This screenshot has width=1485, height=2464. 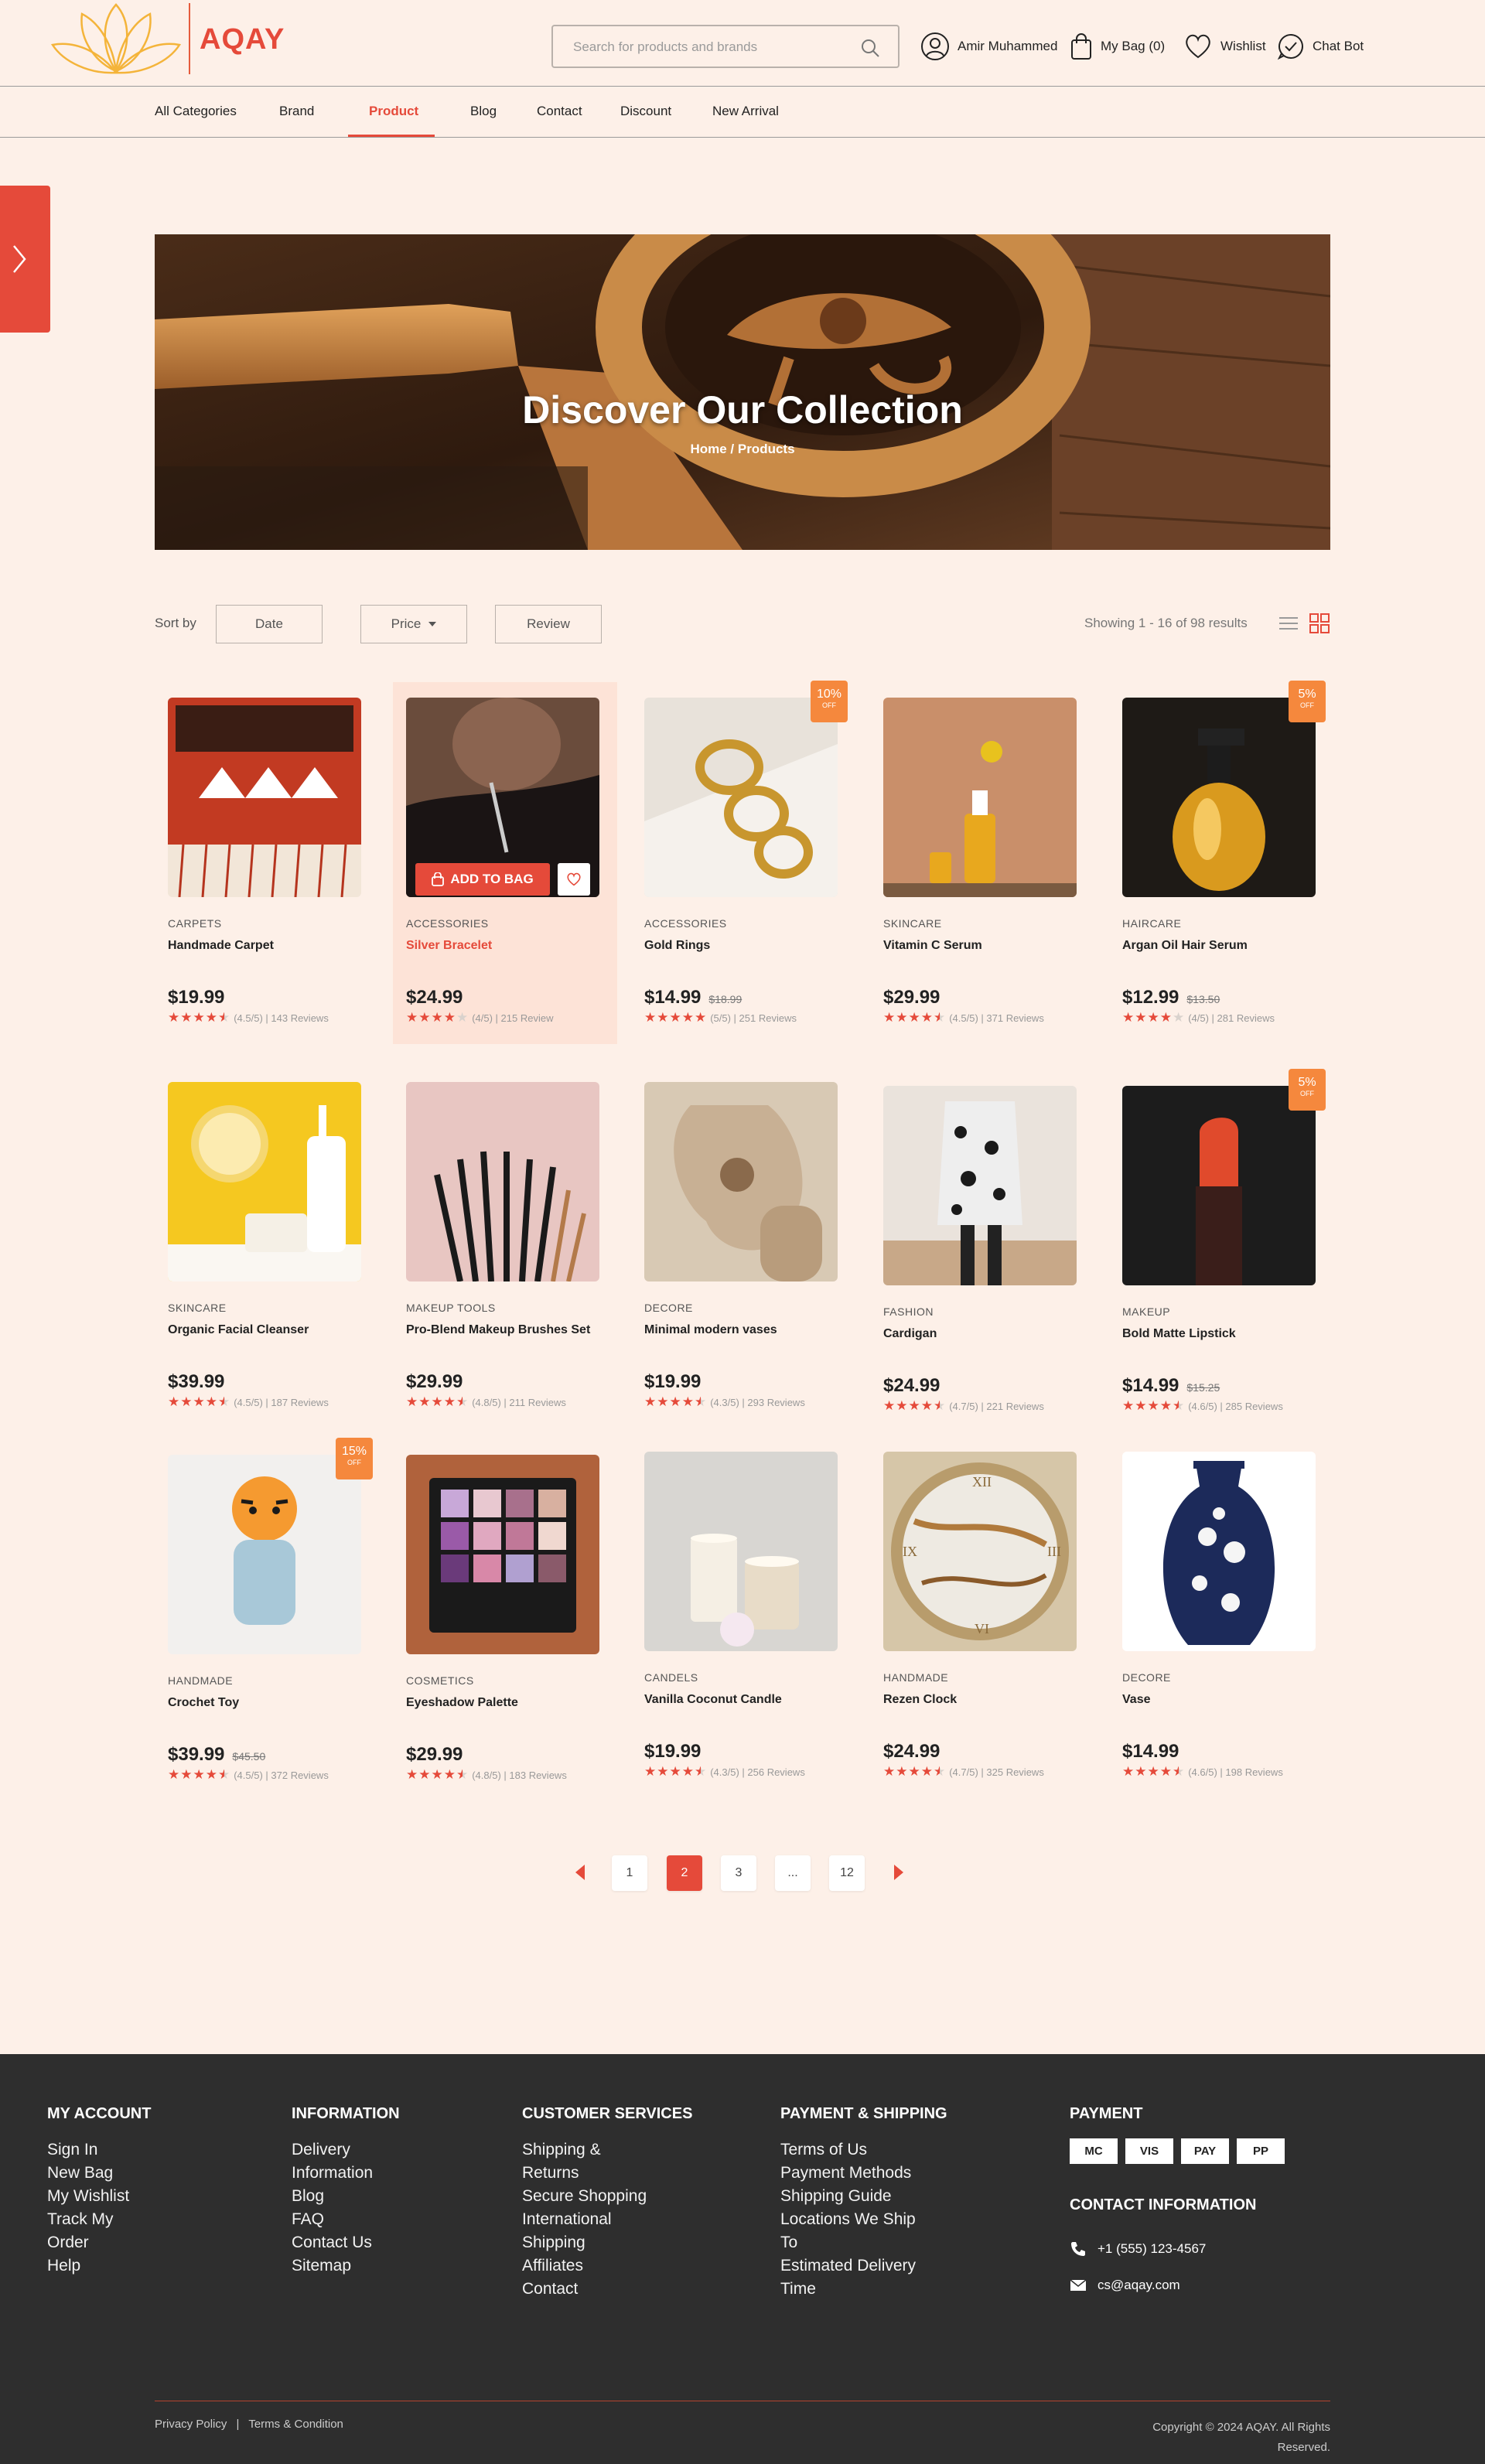 I want to click on nav-brand: Brand, so click(x=297, y=112).